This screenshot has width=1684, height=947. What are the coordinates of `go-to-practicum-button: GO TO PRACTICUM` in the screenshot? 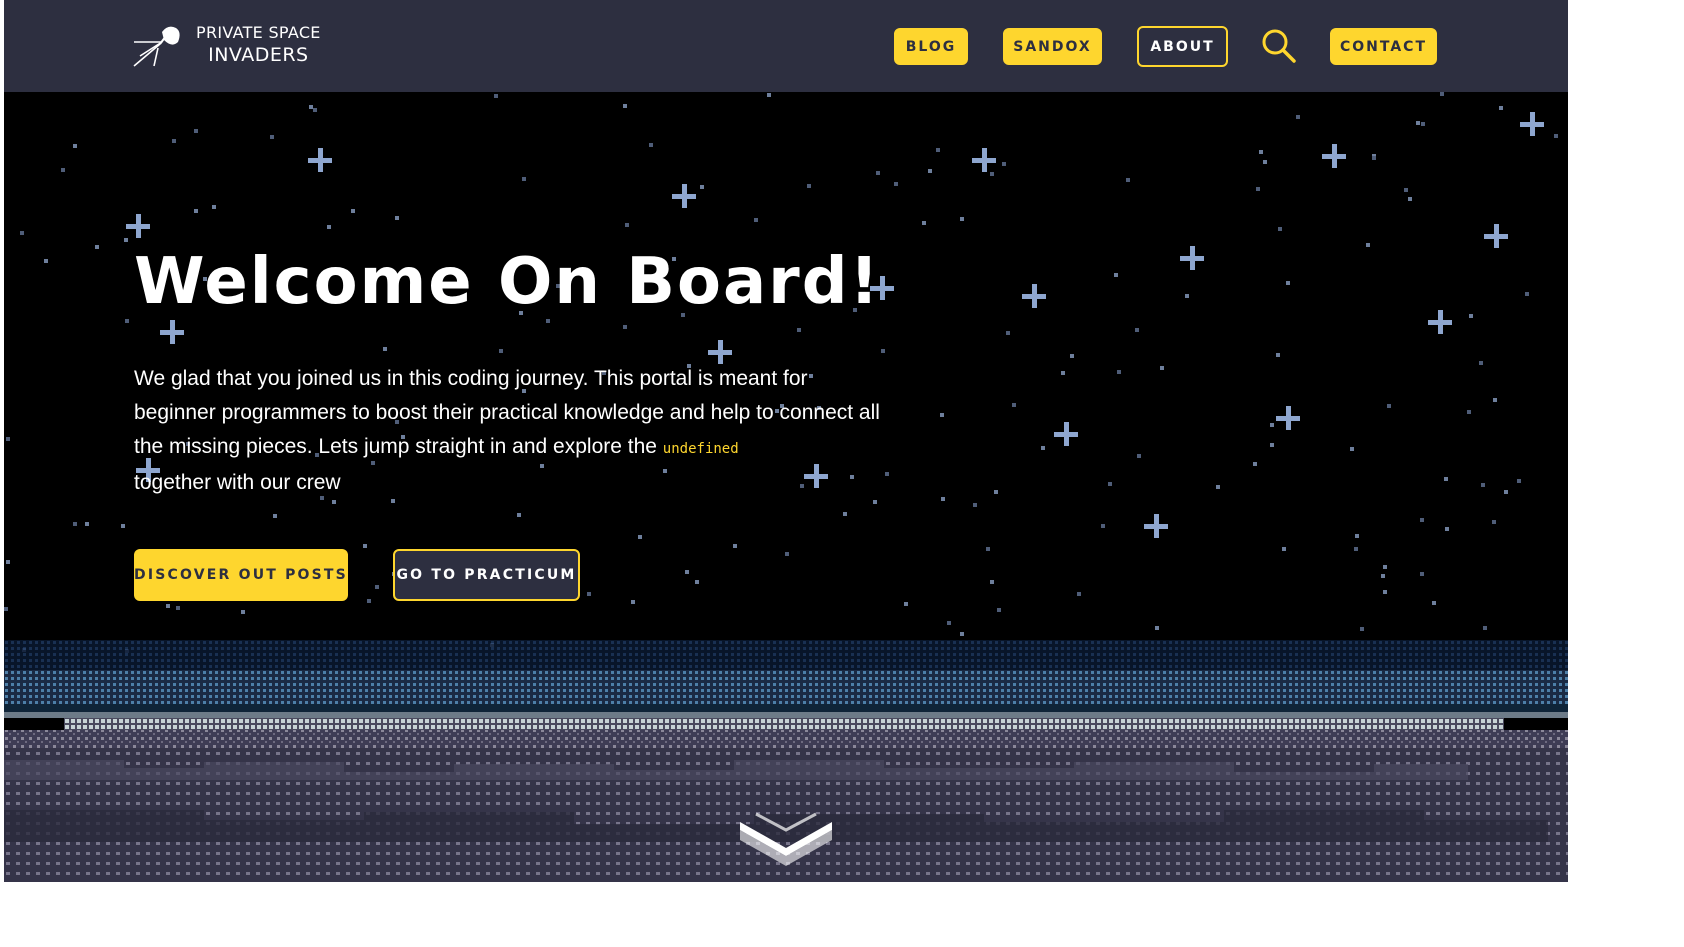 It's located at (486, 575).